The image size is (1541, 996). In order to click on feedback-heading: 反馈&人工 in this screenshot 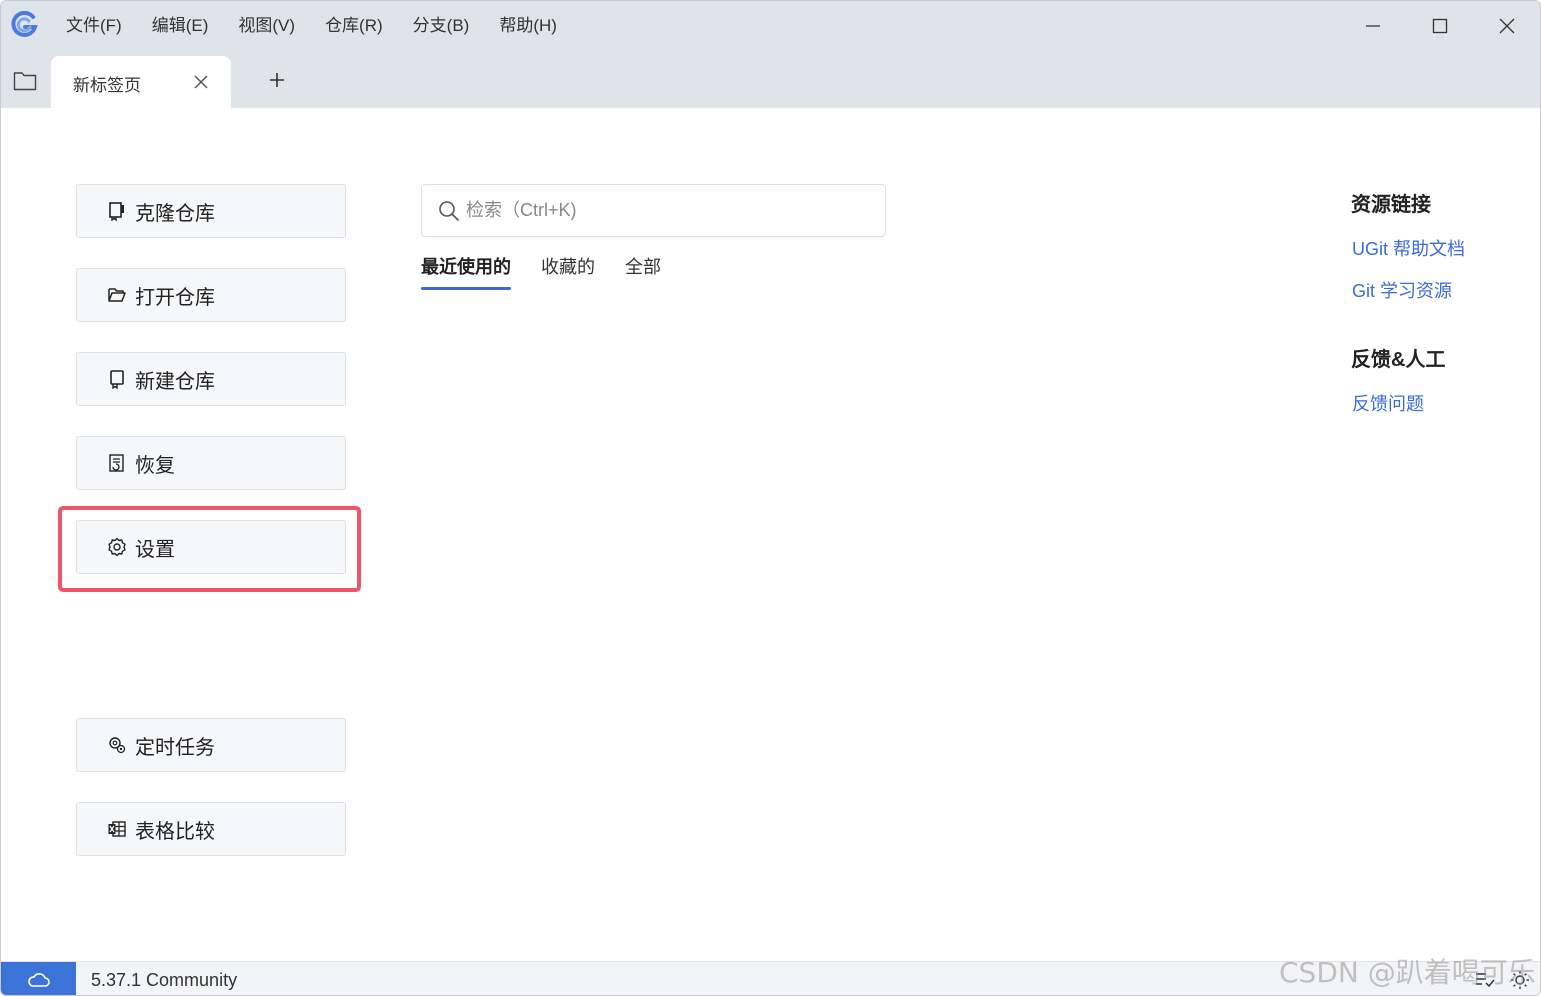, I will do `click(1398, 360)`.